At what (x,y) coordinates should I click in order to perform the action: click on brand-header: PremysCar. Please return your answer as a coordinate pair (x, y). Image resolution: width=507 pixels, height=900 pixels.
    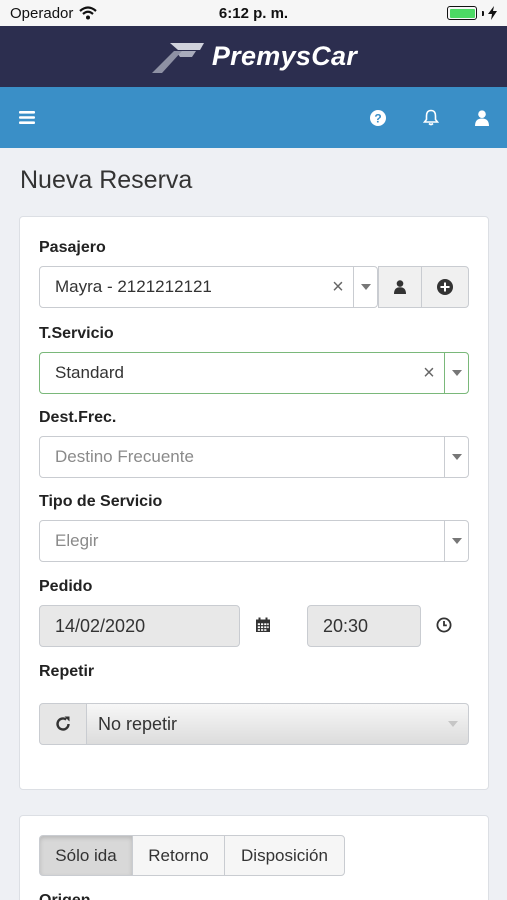
    Looking at the image, I should click on (253, 56).